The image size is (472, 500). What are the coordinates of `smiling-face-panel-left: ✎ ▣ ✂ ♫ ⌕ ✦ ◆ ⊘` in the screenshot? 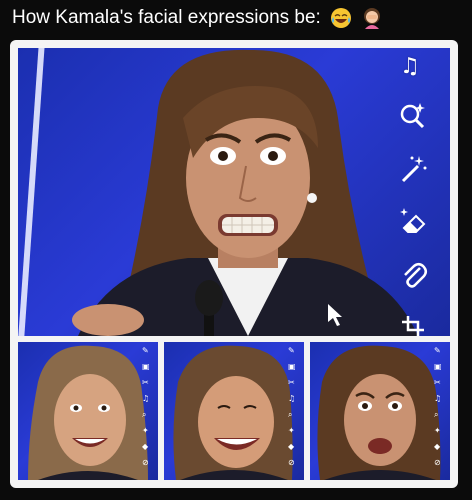 It's located at (88, 411).